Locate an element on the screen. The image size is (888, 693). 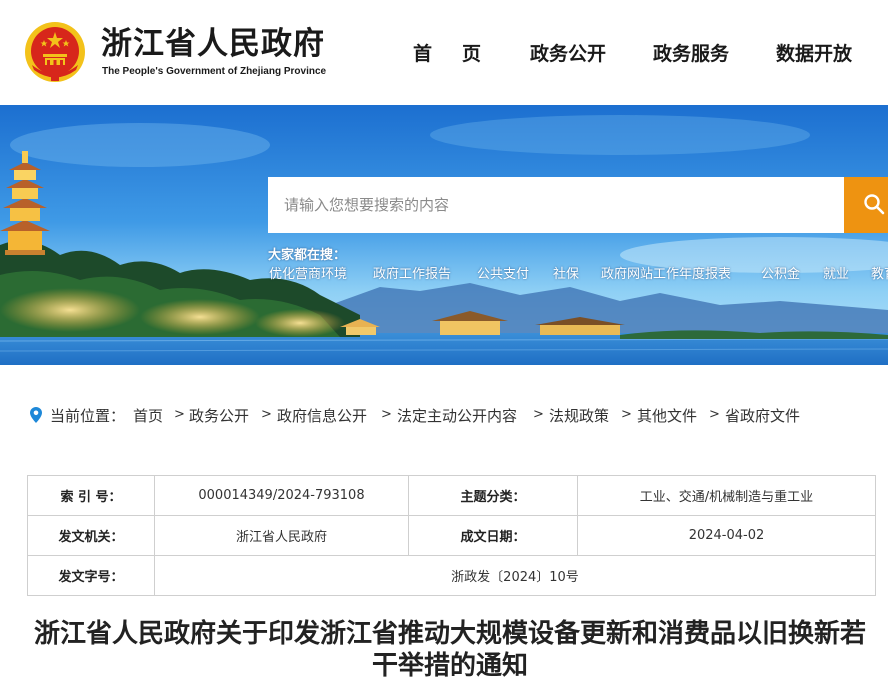
search-button is located at coordinates (866, 205).